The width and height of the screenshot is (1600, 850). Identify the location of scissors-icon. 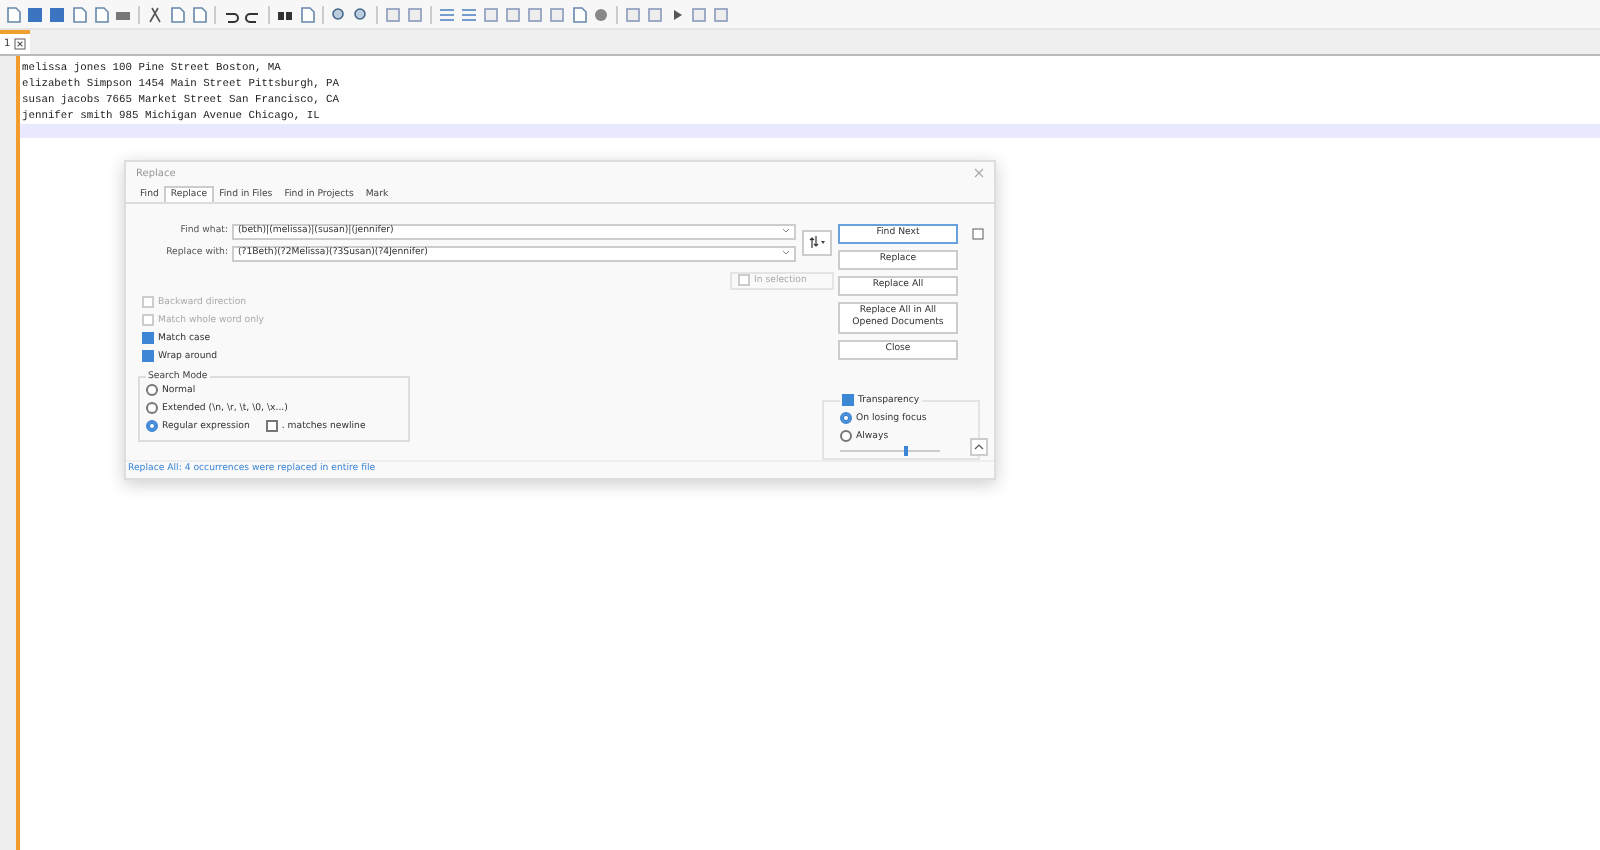
(155, 14).